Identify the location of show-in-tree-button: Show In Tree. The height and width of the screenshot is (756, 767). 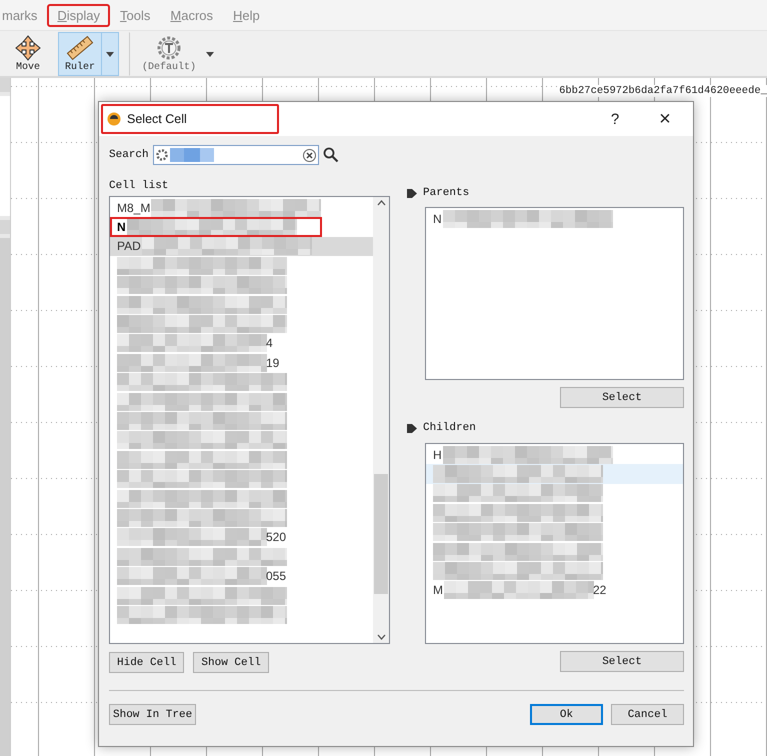
(152, 714).